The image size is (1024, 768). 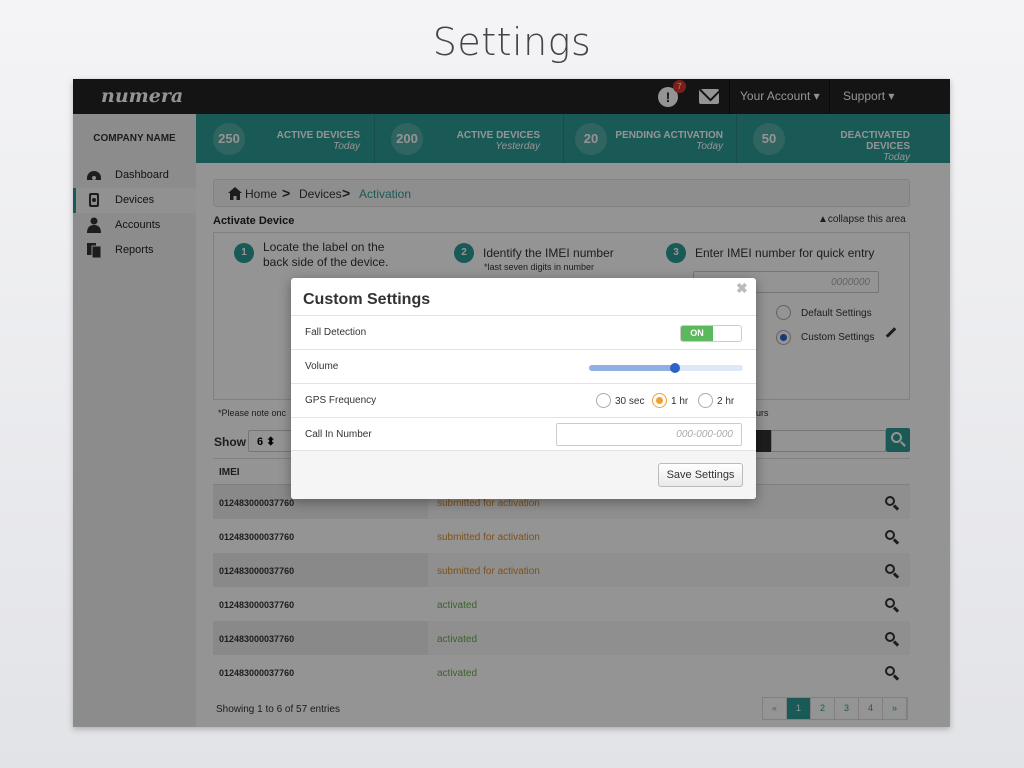 What do you see at coordinates (523, 366) in the screenshot?
I see `volume-row: Volume` at bounding box center [523, 366].